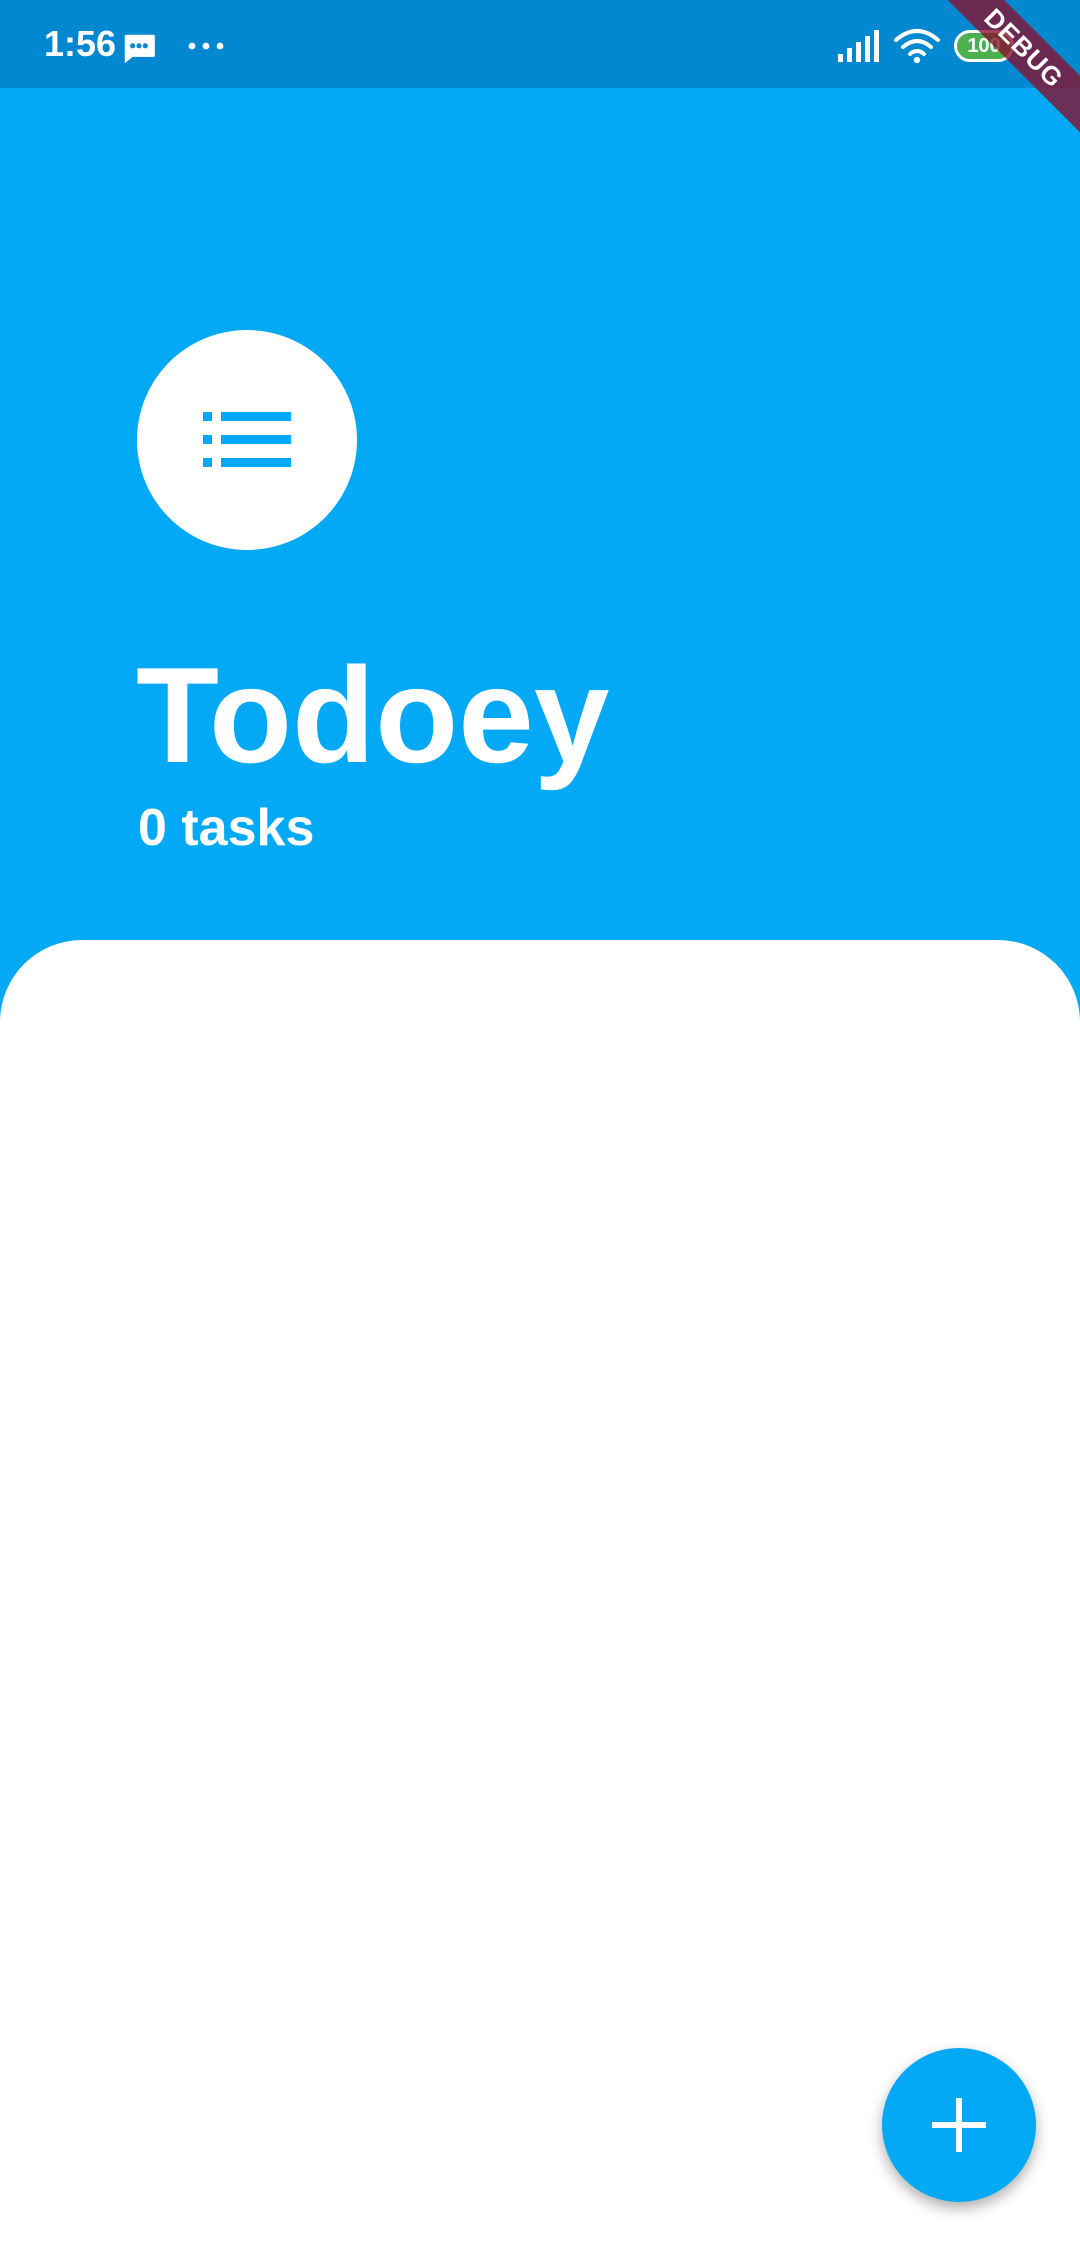  What do you see at coordinates (540, 44) in the screenshot?
I see `status-bar: 1:56 100` at bounding box center [540, 44].